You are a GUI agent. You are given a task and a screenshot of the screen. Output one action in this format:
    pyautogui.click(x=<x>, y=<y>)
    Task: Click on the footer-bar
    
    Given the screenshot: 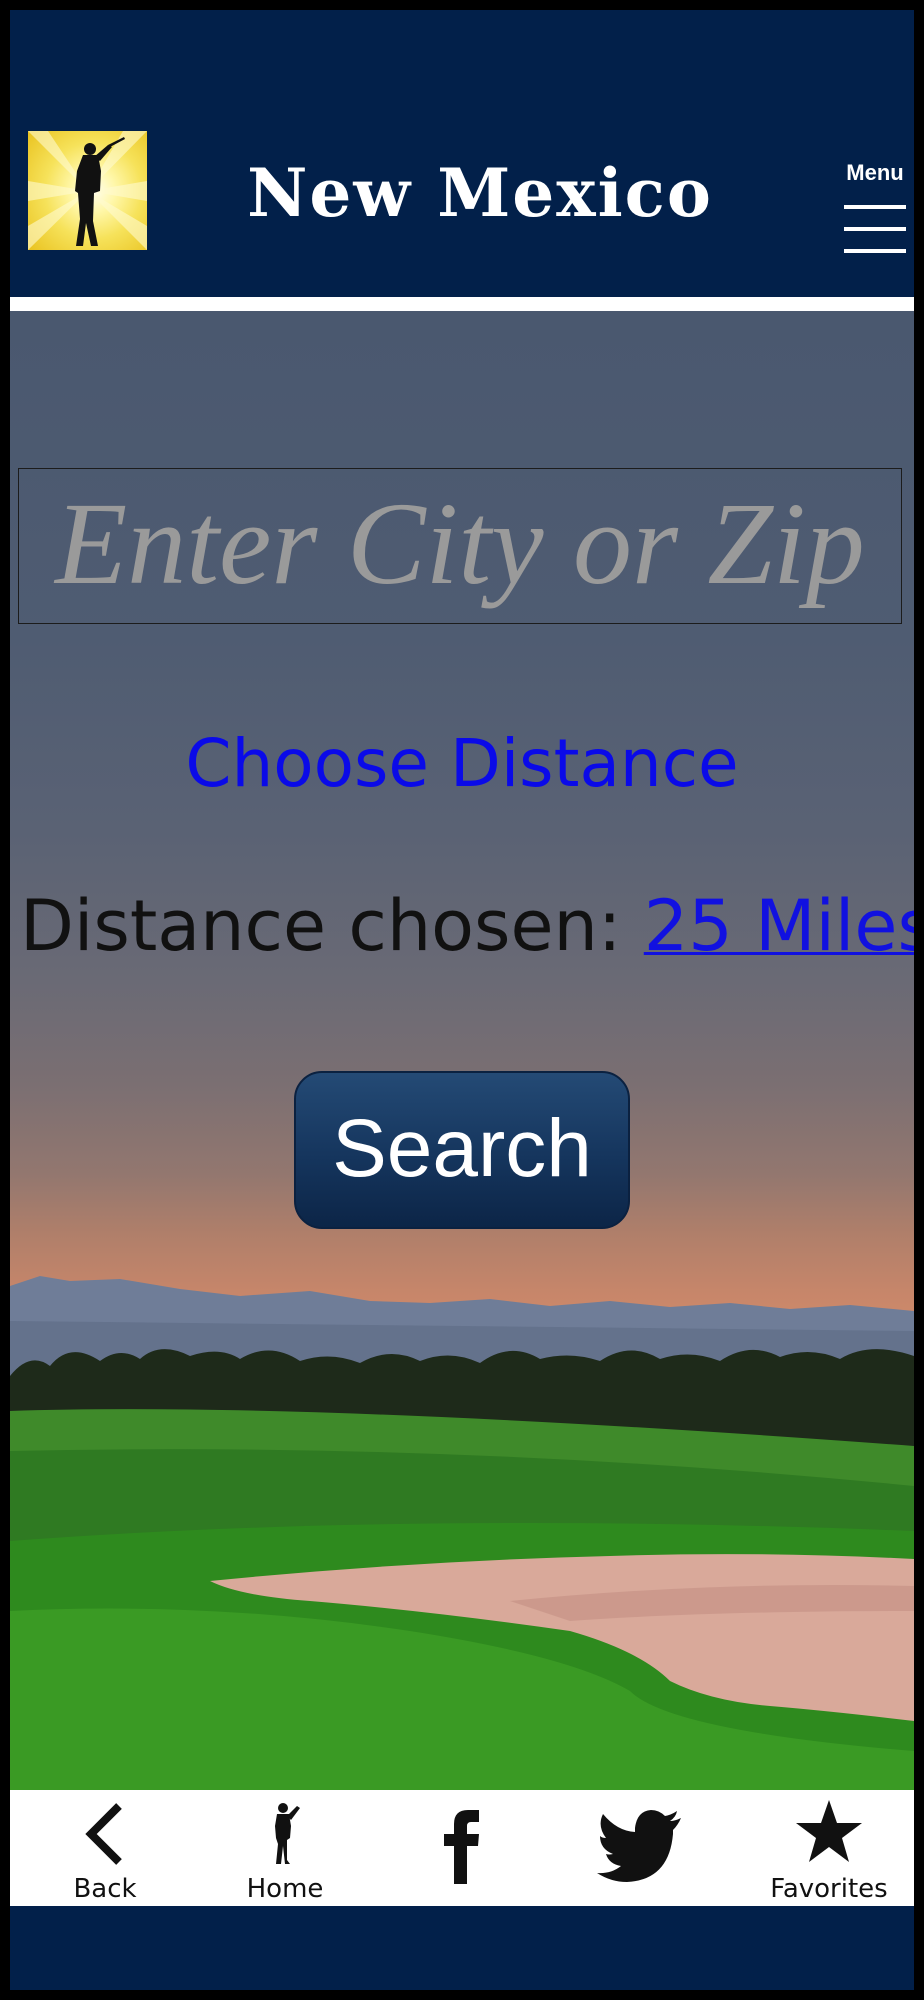 What is the action you would take?
    pyautogui.click(x=462, y=1948)
    